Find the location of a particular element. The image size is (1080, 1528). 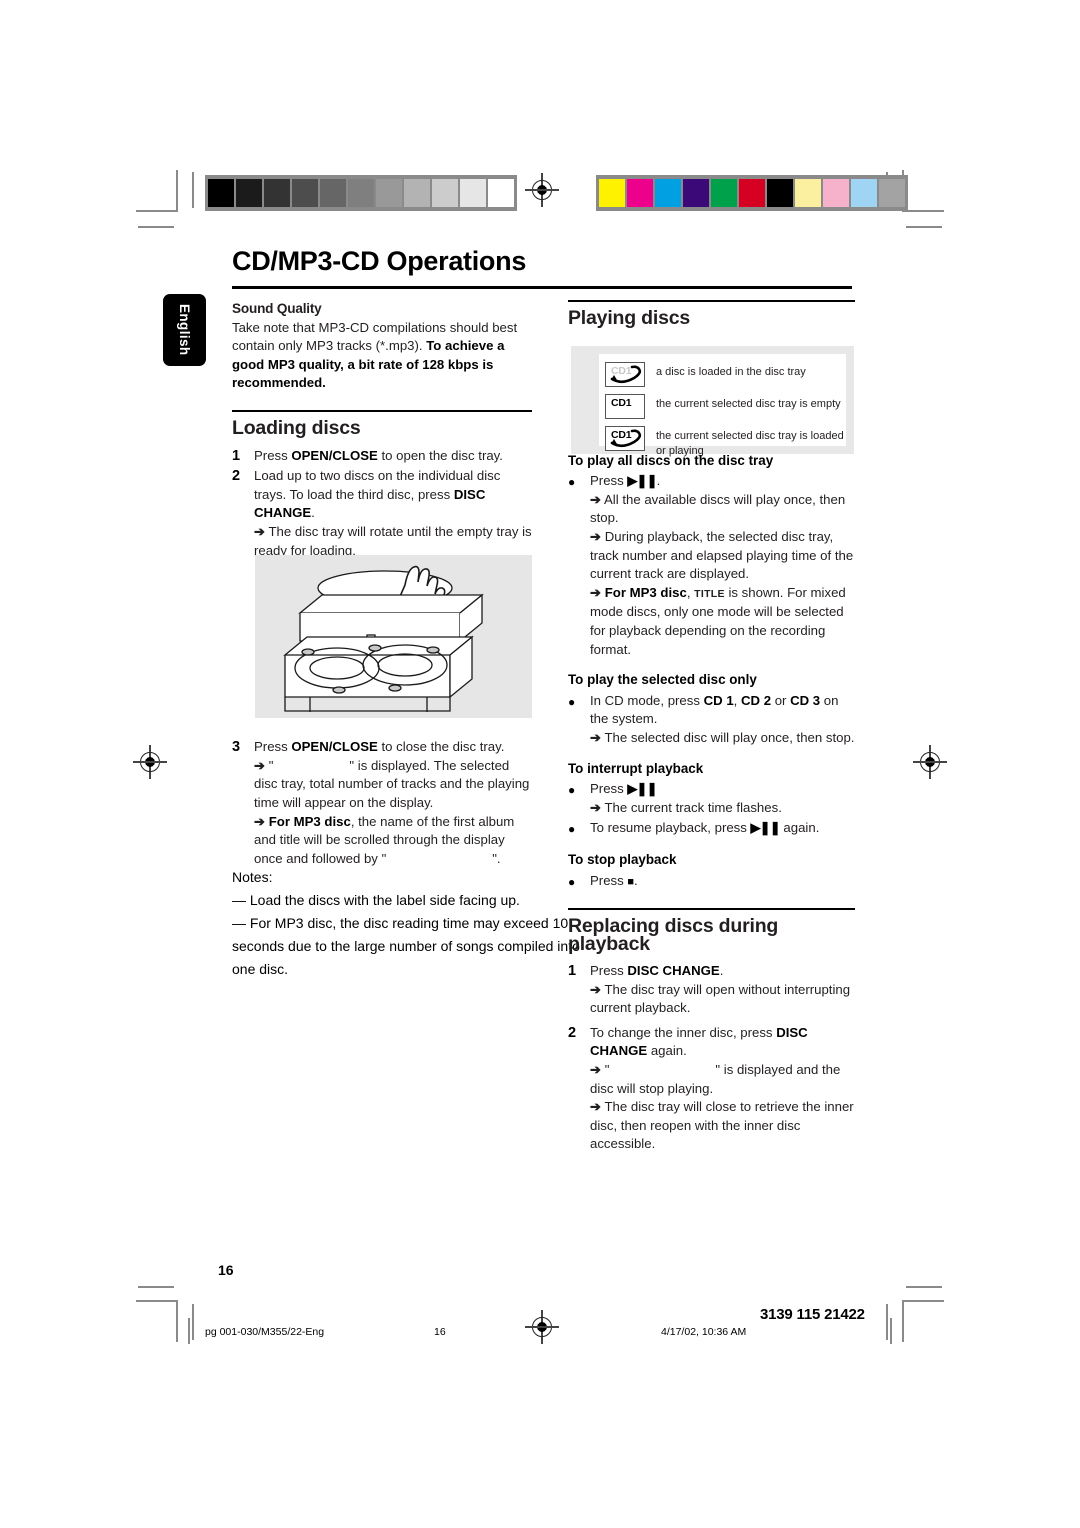

crop-mark-tl-v is located at coordinates (177, 191).